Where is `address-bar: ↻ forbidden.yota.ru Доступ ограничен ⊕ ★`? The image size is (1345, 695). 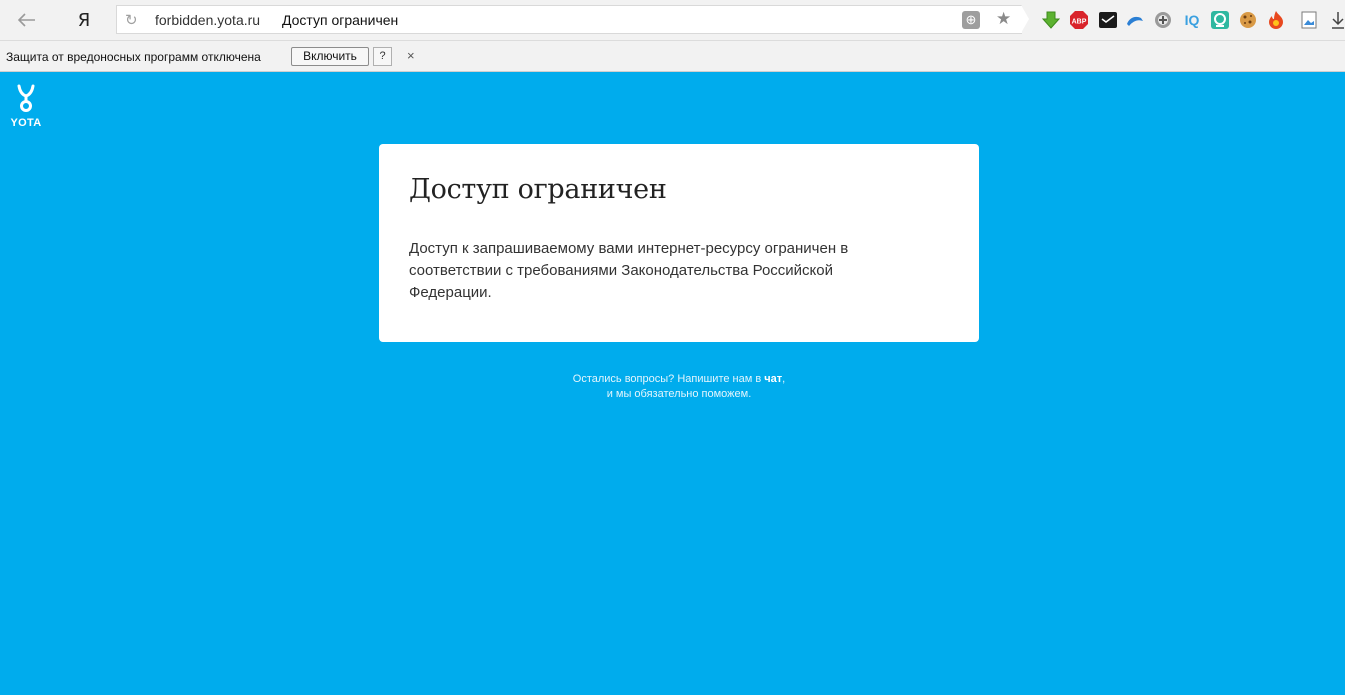
address-bar: ↻ forbidden.yota.ru Доступ ограничен ⊕ ★ is located at coordinates (569, 19).